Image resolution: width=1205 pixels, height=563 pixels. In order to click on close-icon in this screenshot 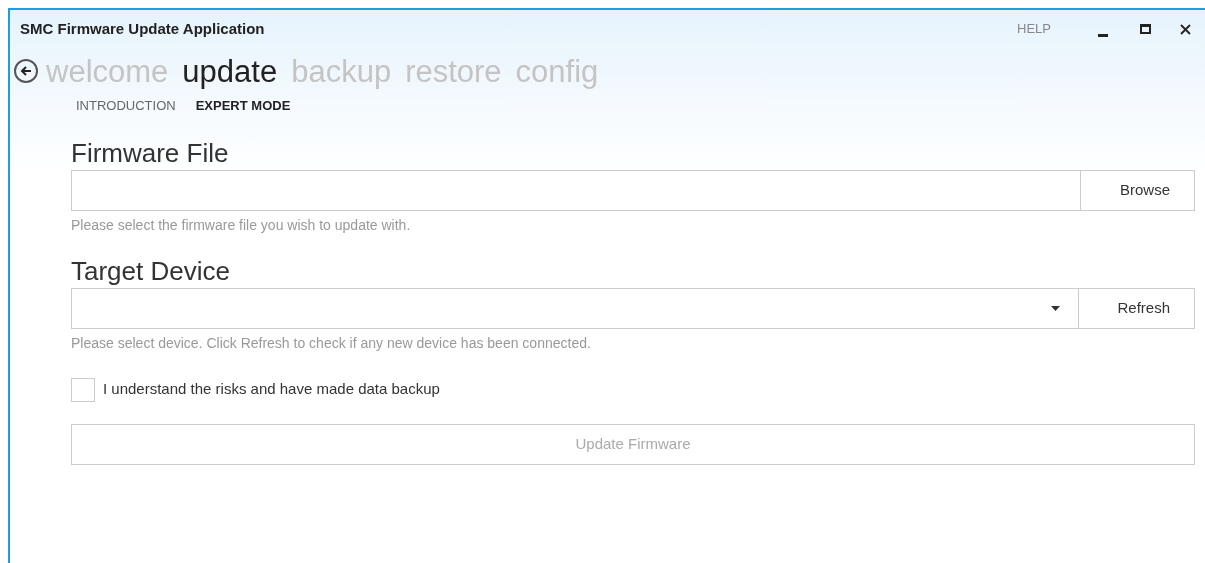, I will do `click(1185, 29)`.